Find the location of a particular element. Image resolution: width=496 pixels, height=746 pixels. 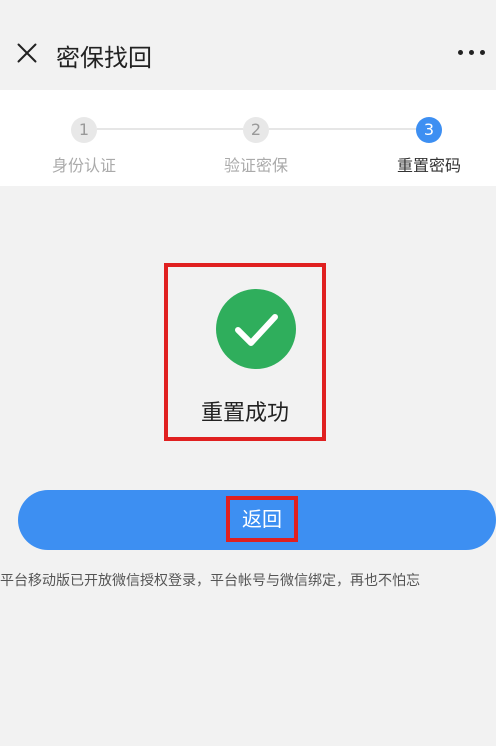

wechat-login-notice: 平台移动版已开放微信授权登录，平台帐号与微信绑定，再也不怕忘 is located at coordinates (210, 581).